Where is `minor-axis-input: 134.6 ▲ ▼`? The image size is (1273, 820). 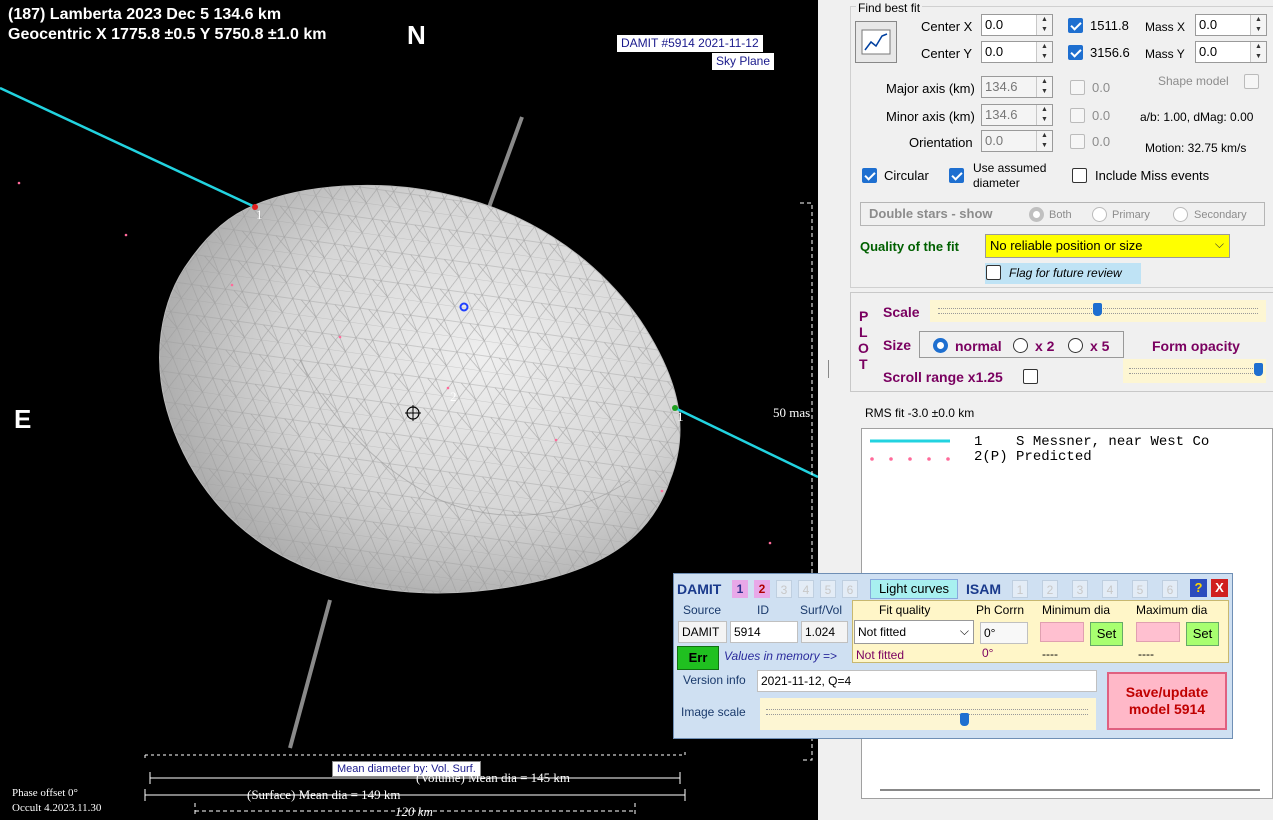
minor-axis-input: 134.6 ▲ ▼ is located at coordinates (1017, 115).